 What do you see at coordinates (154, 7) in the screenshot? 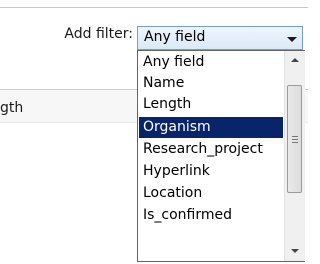
I see `top-divider` at bounding box center [154, 7].